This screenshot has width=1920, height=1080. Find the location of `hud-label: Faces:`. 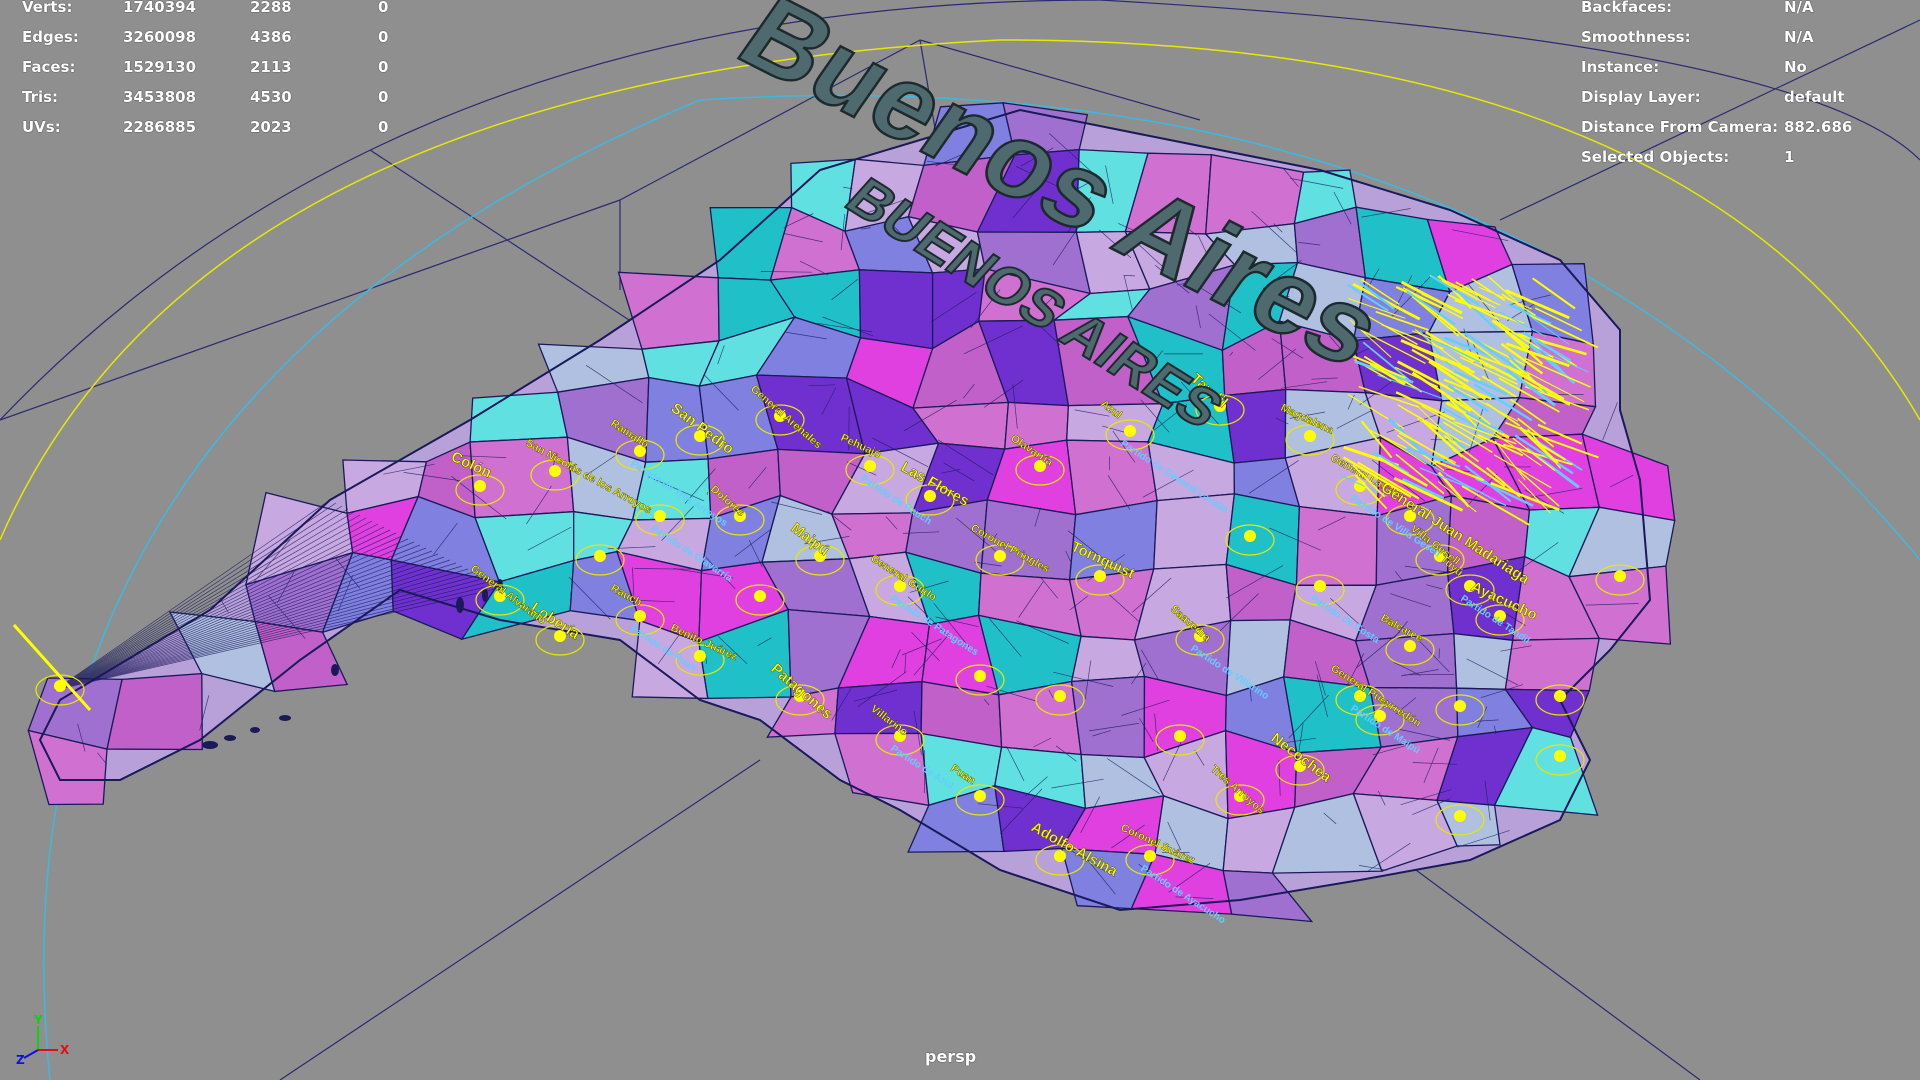

hud-label: Faces: is located at coordinates (49, 67).